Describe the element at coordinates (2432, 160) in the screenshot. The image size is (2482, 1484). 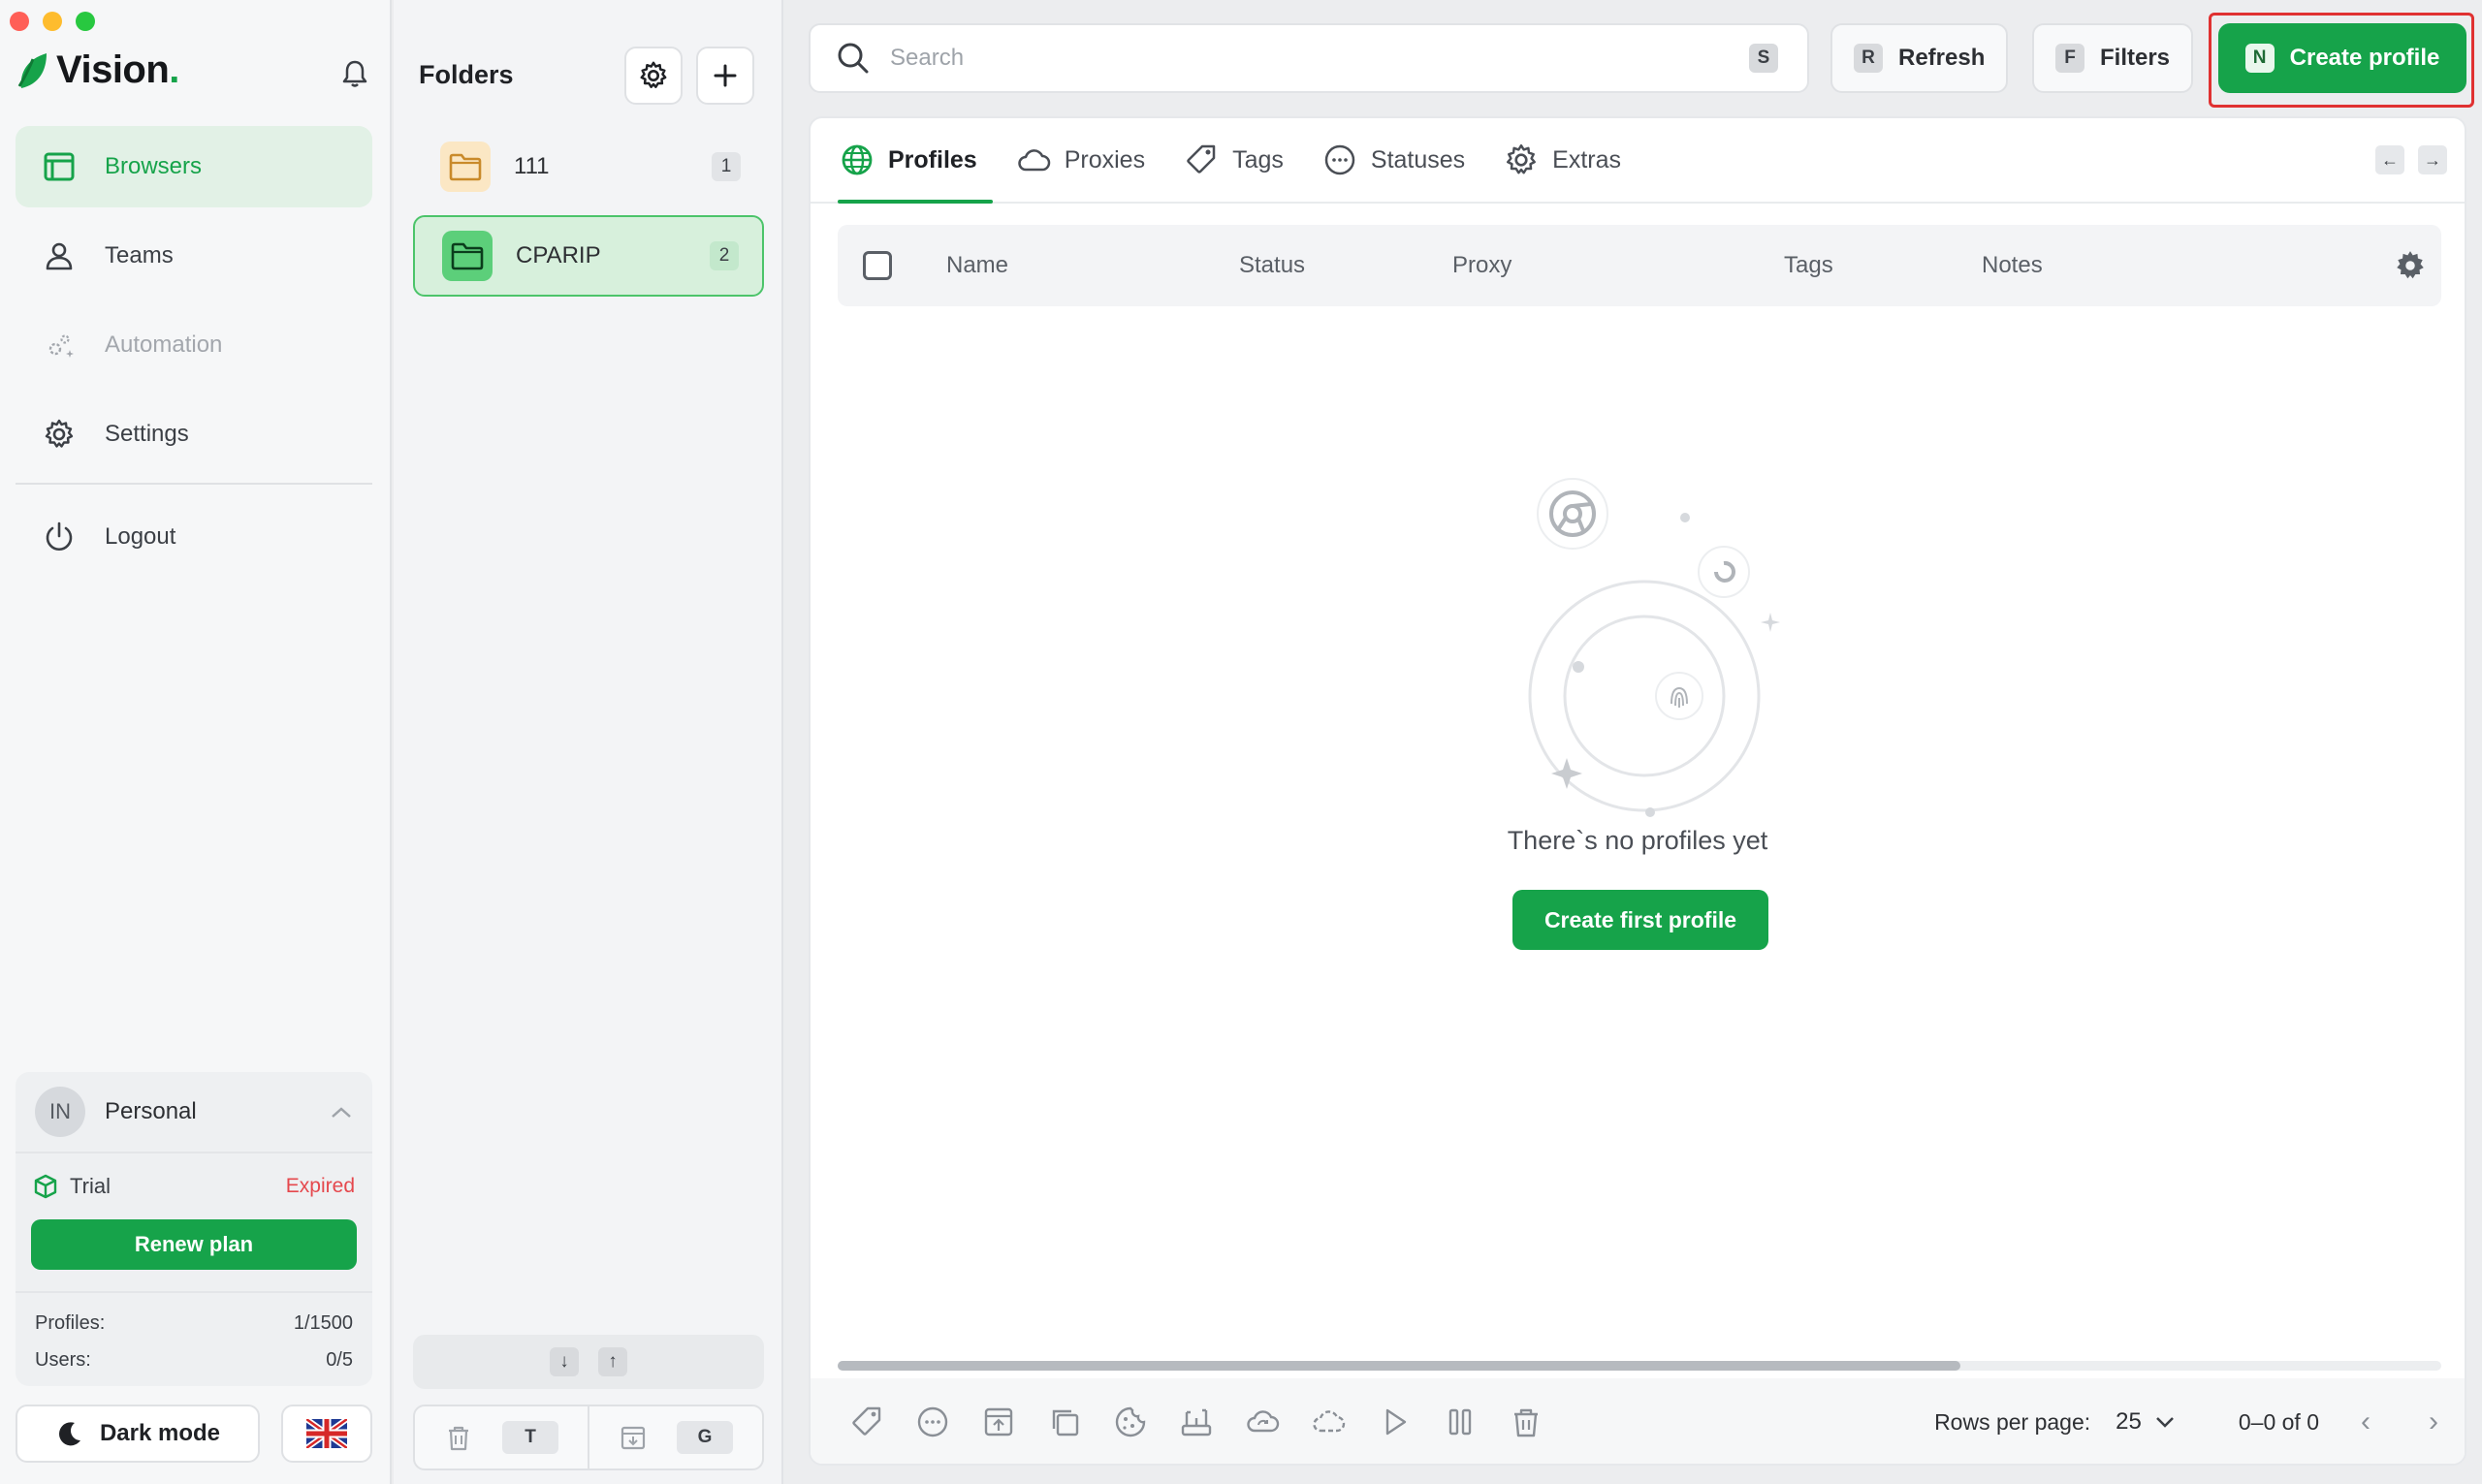
I see `scroll-right-button: →` at that location.